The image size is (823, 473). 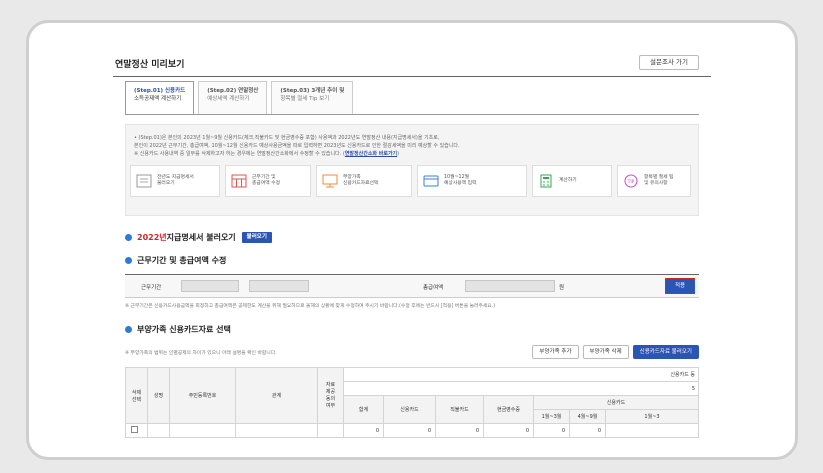 What do you see at coordinates (166, 183) in the screenshot?
I see `step-label-2: 불러오기` at bounding box center [166, 183].